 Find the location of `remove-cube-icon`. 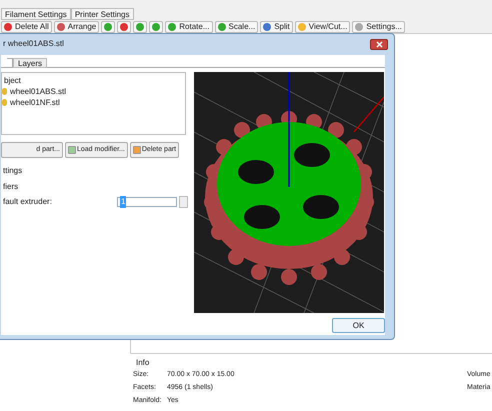

remove-cube-icon is located at coordinates (136, 150).